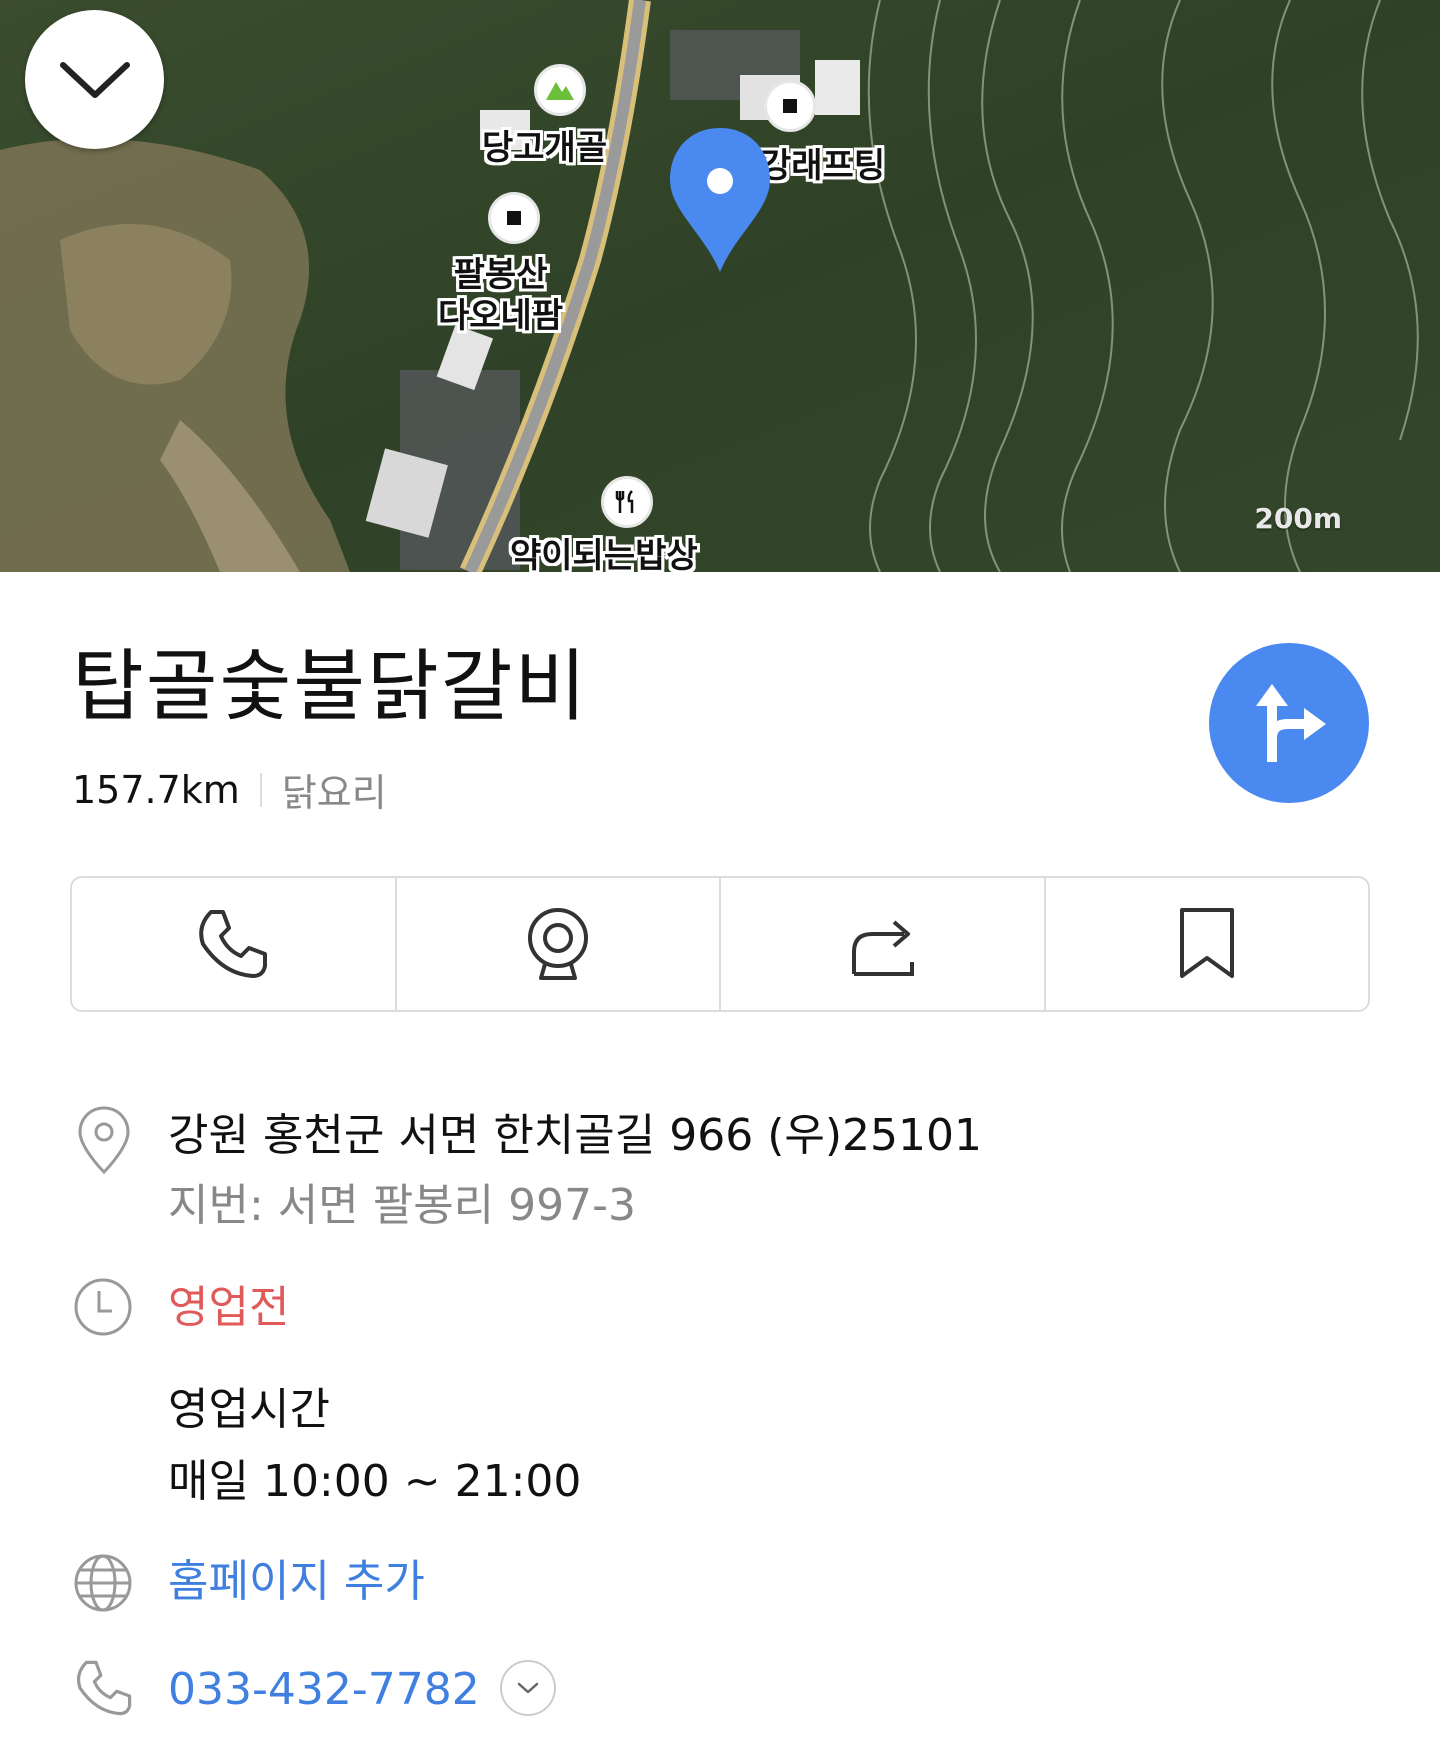 This screenshot has width=1440, height=1753. I want to click on address-text: 강원 홍천군 서면 한치골길 966 (우)25101, so click(575, 1136).